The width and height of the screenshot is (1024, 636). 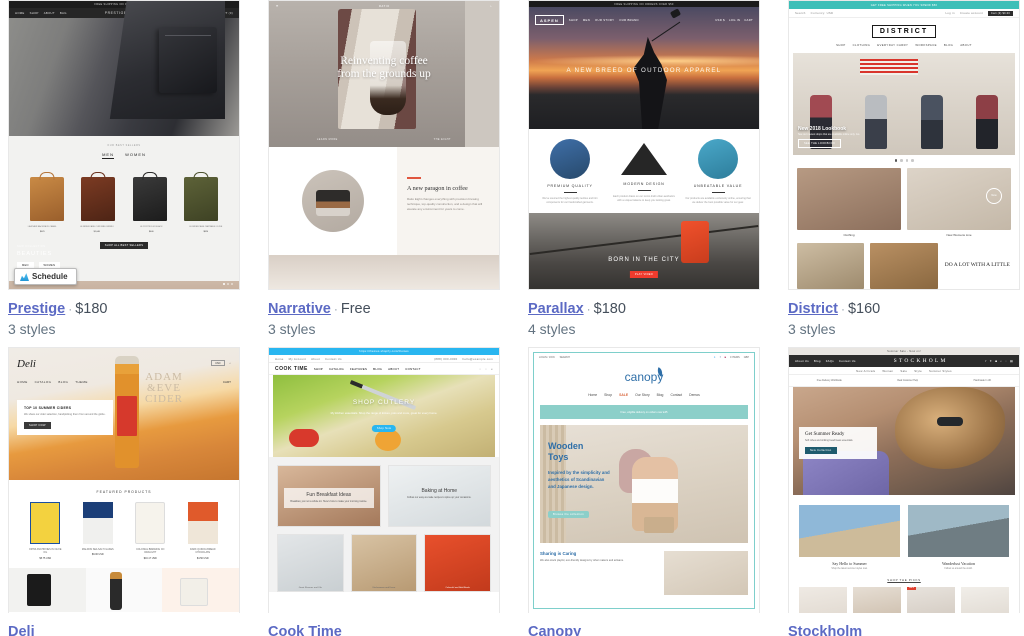 I want to click on product-item: SALE, so click(x=931, y=599).